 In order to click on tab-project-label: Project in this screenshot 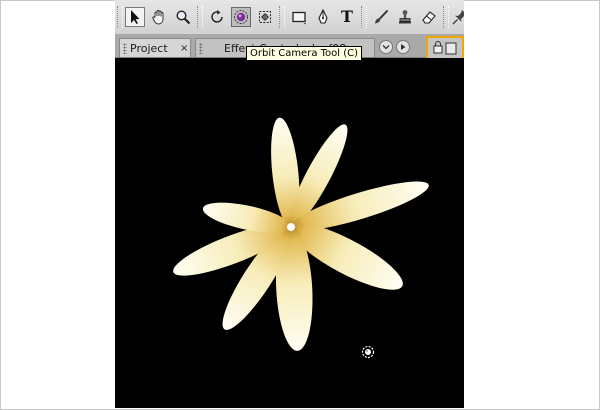, I will do `click(149, 48)`.